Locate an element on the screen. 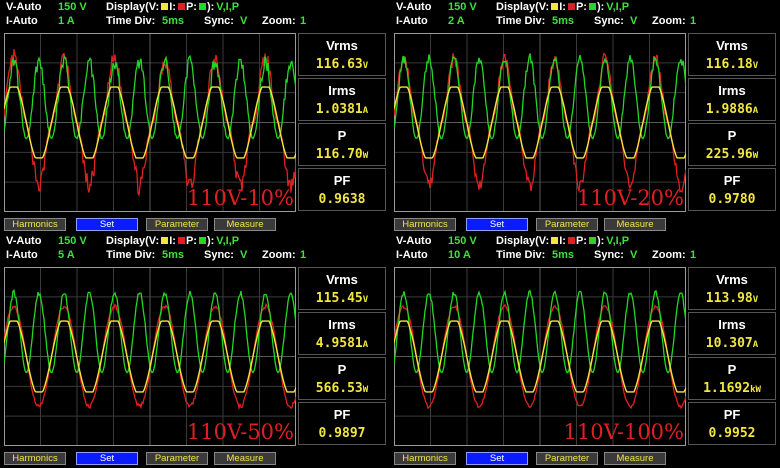 The width and height of the screenshot is (780, 468). i-range-value: 1 A is located at coordinates (66, 21).